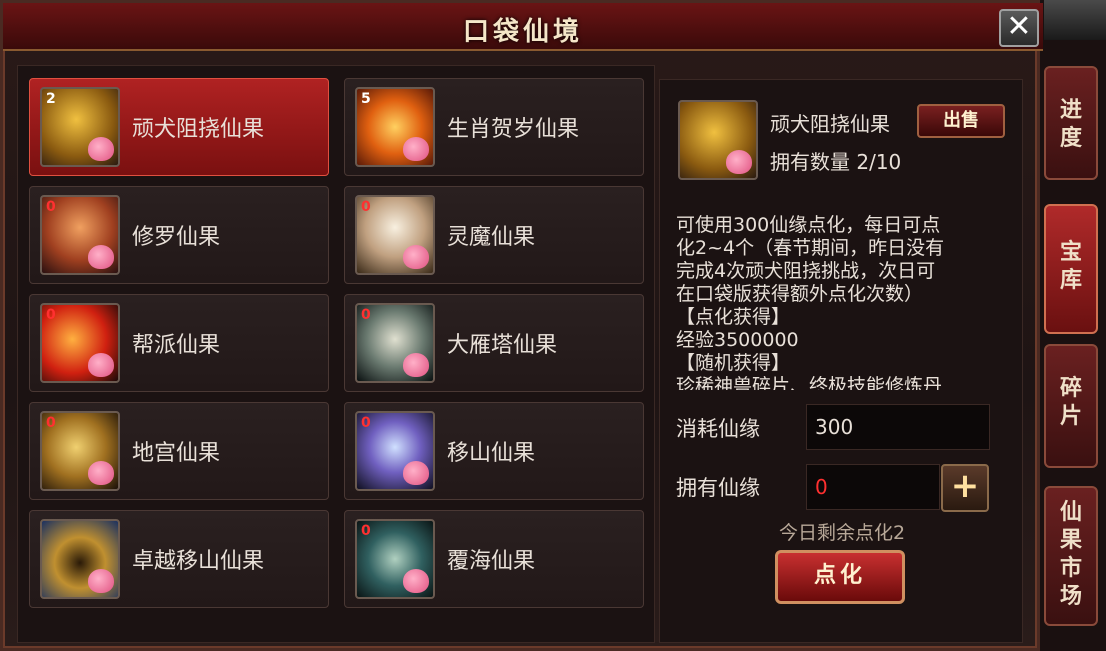 The height and width of the screenshot is (651, 1106). Describe the element at coordinates (961, 121) in the screenshot. I see `sell-button: 出售` at that location.